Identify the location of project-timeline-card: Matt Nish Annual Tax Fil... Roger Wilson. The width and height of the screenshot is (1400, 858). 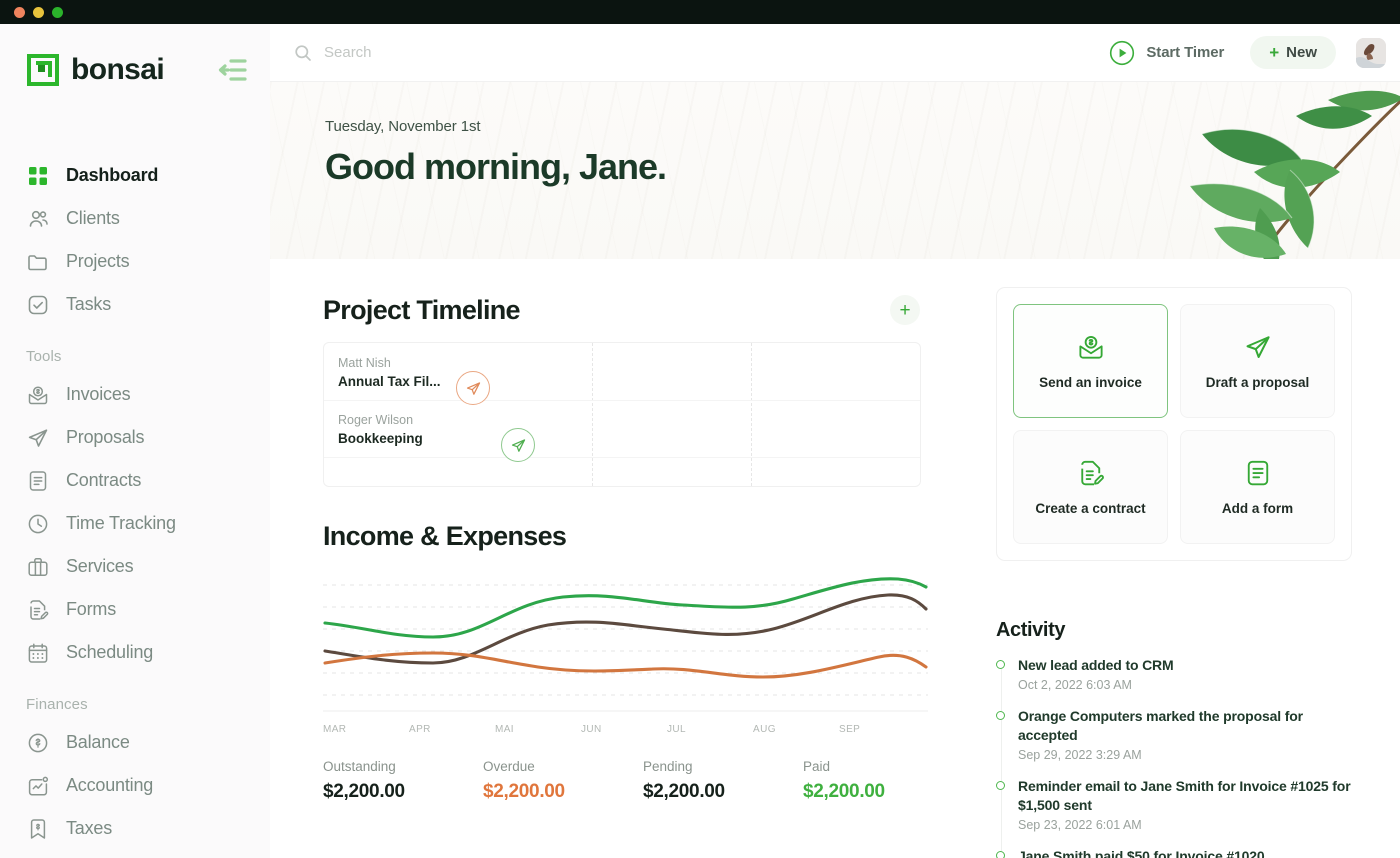
(622, 414).